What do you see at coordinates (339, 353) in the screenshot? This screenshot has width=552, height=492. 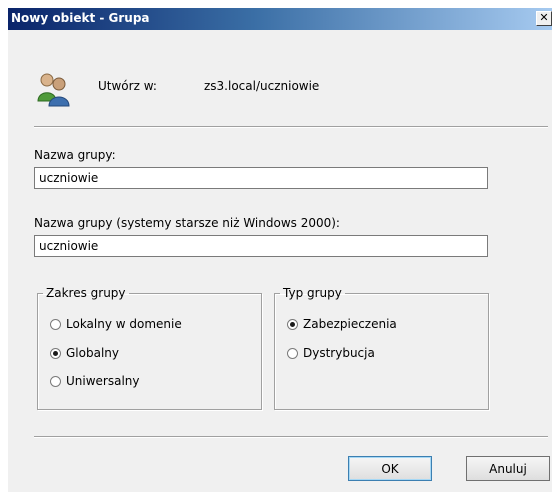 I see `type-option-label: Dystrybucja` at bounding box center [339, 353].